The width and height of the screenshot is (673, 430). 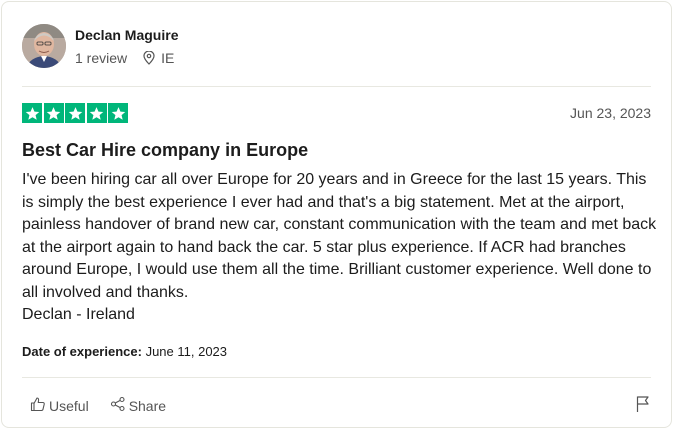 I want to click on share-label: Share, so click(x=147, y=405).